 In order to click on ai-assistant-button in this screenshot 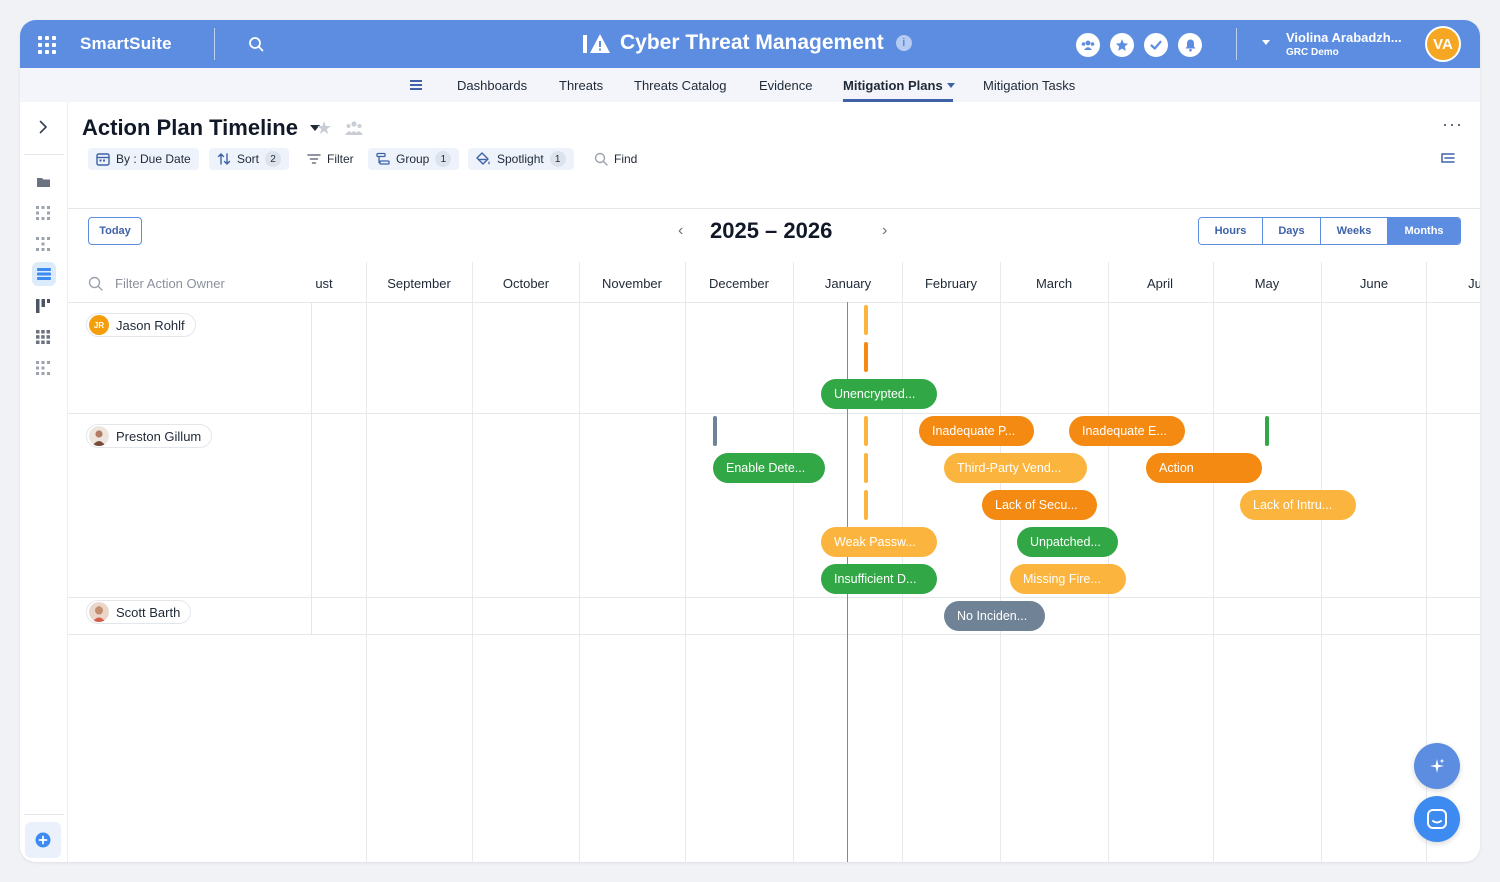, I will do `click(1437, 766)`.